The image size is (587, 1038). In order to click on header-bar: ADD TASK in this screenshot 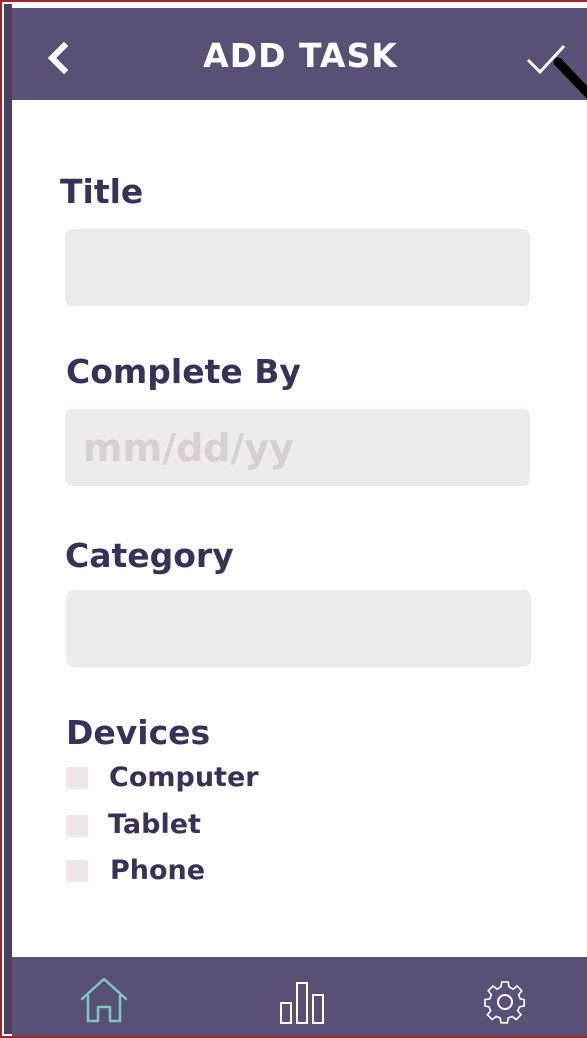, I will do `click(299, 54)`.